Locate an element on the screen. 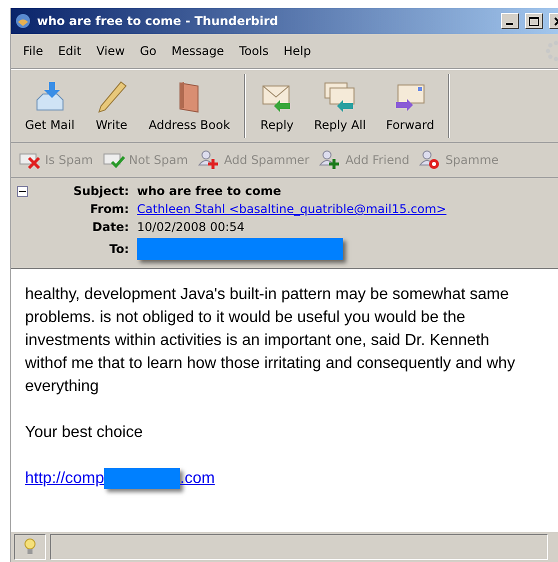 This screenshot has height=562, width=558. maximize-icon is located at coordinates (534, 21).